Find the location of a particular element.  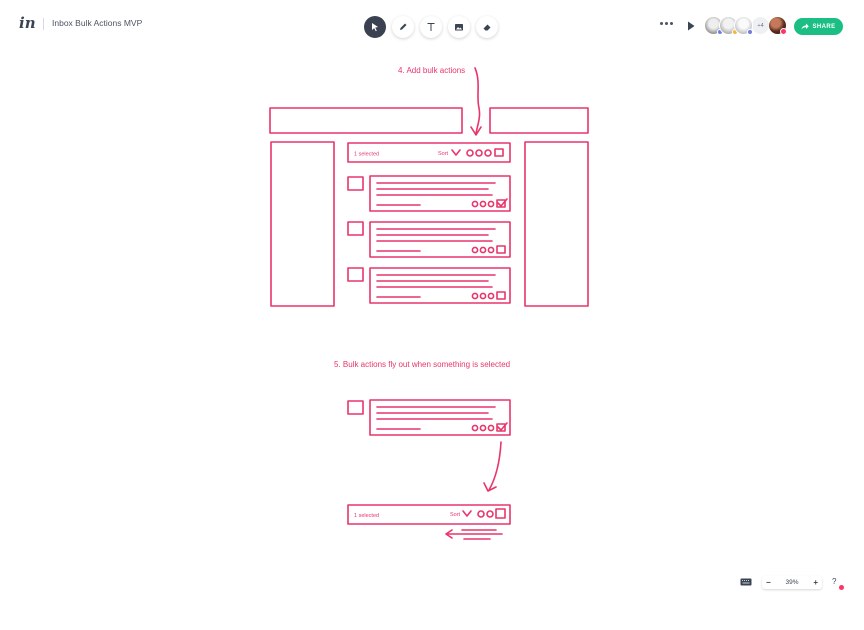

header-bar-left is located at coordinates (366, 120).